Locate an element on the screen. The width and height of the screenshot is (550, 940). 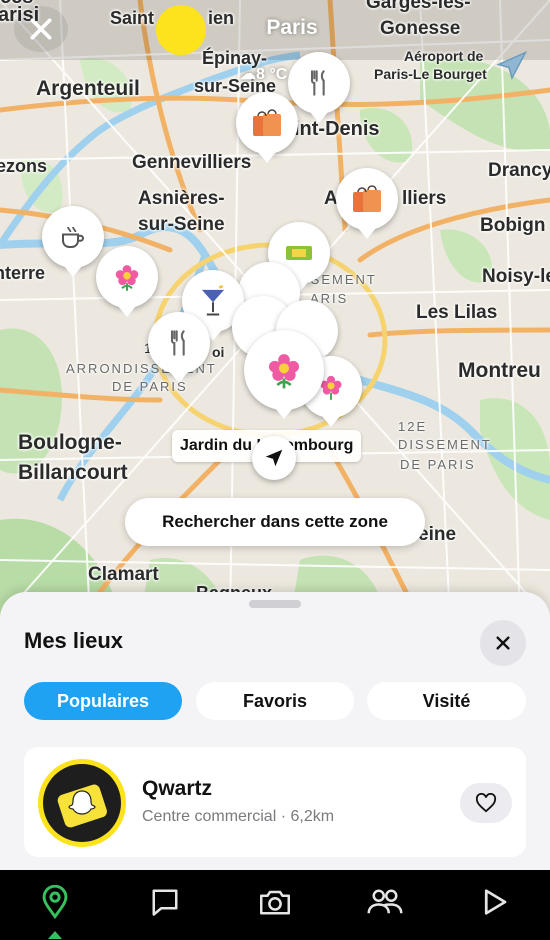
tab-favoris: Favoris is located at coordinates (275, 701).